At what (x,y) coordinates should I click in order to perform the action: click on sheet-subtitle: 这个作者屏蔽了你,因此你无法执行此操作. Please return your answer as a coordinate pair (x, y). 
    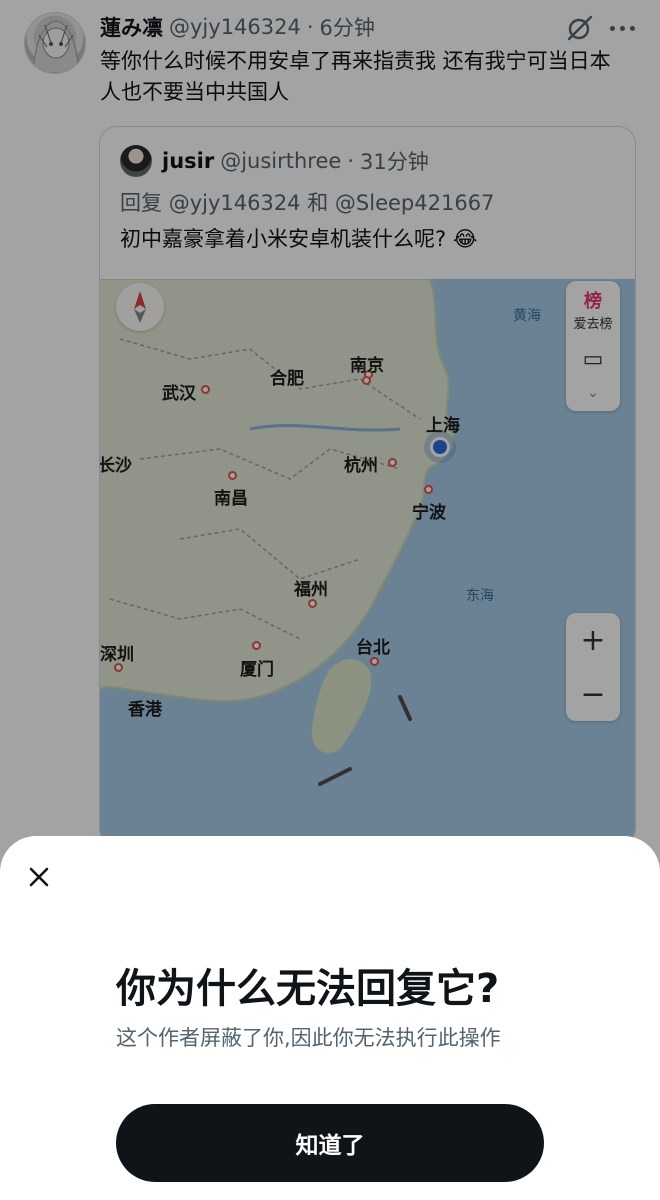
    Looking at the image, I should click on (308, 1038).